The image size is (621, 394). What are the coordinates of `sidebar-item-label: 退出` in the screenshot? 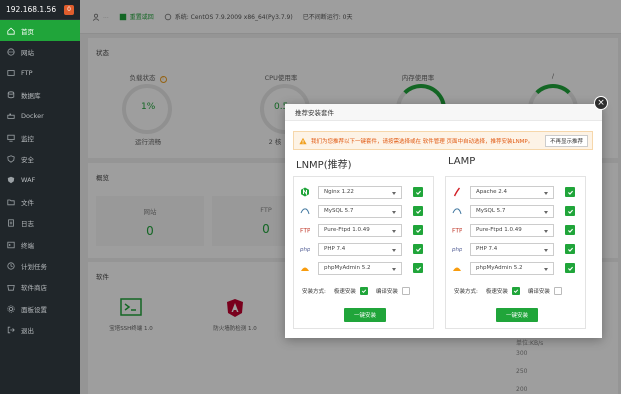 It's located at (27, 331).